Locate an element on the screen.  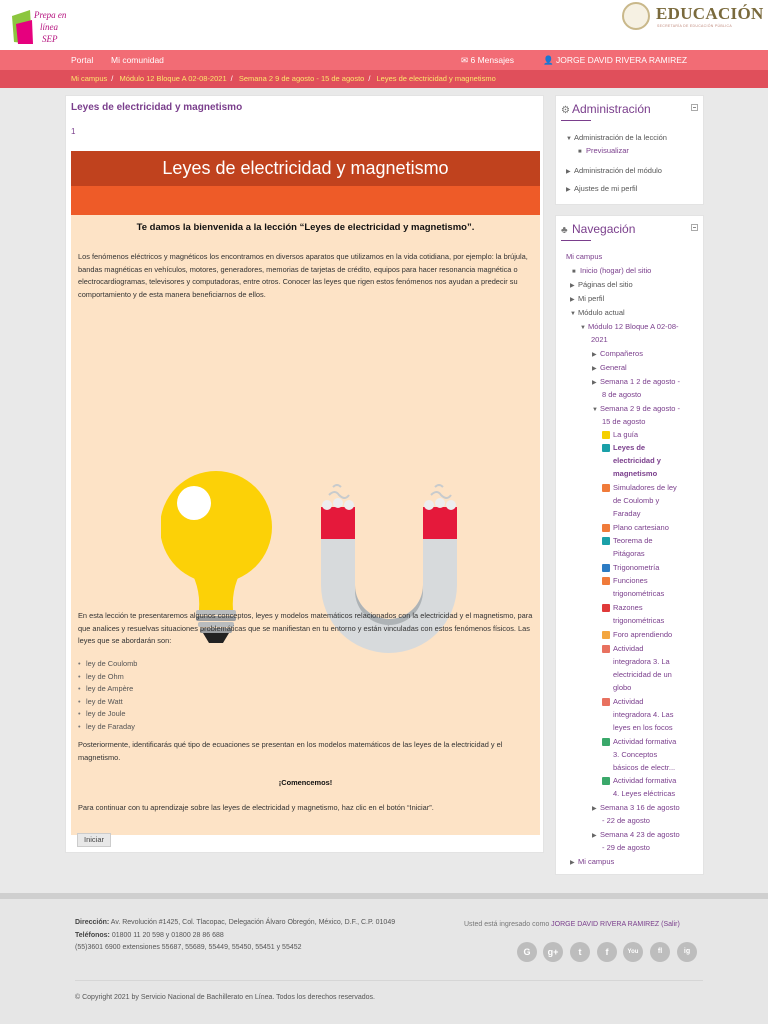
breadcrumb-item: Semana 2 9 de agosto - 15 de agosto is located at coordinates (302, 78).